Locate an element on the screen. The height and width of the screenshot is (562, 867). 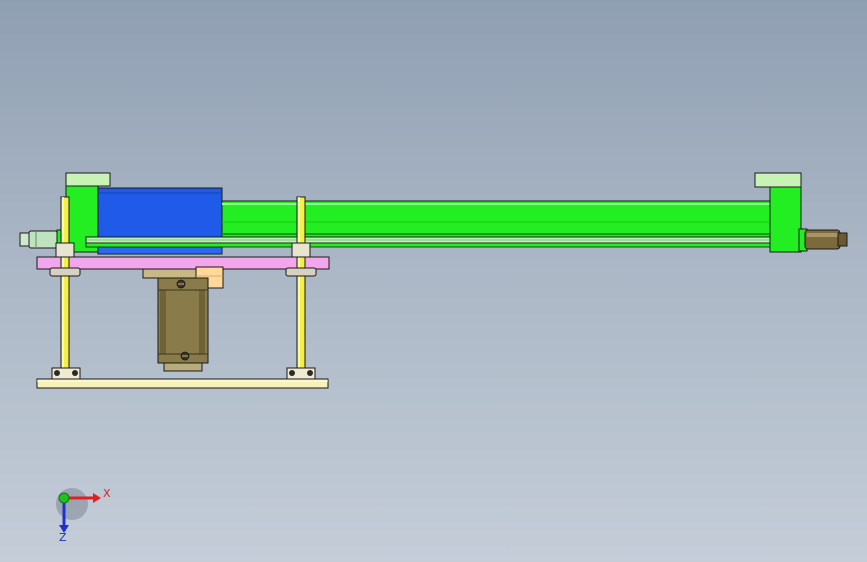
axis-triad: X Z is located at coordinates (83, 515).